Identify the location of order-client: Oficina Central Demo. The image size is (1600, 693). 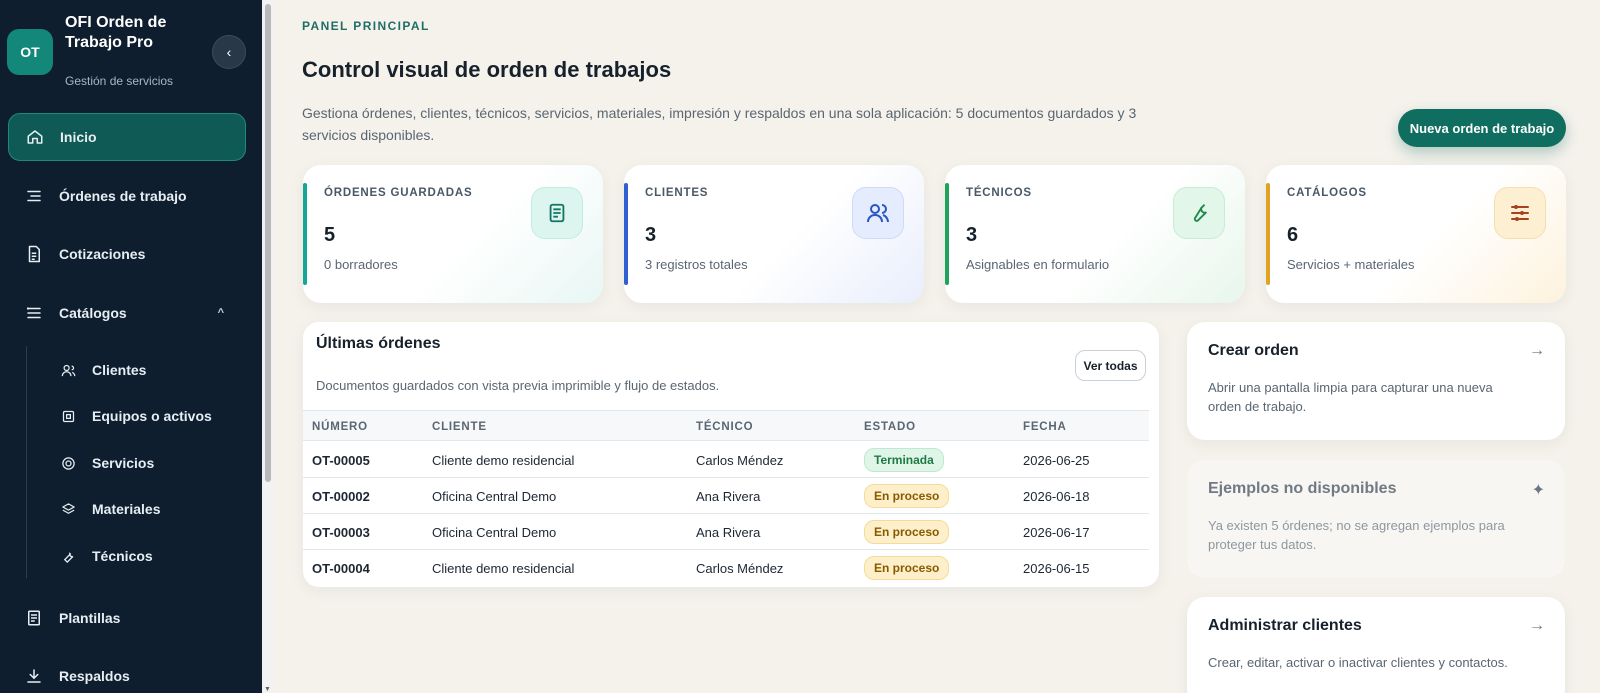
(494, 532).